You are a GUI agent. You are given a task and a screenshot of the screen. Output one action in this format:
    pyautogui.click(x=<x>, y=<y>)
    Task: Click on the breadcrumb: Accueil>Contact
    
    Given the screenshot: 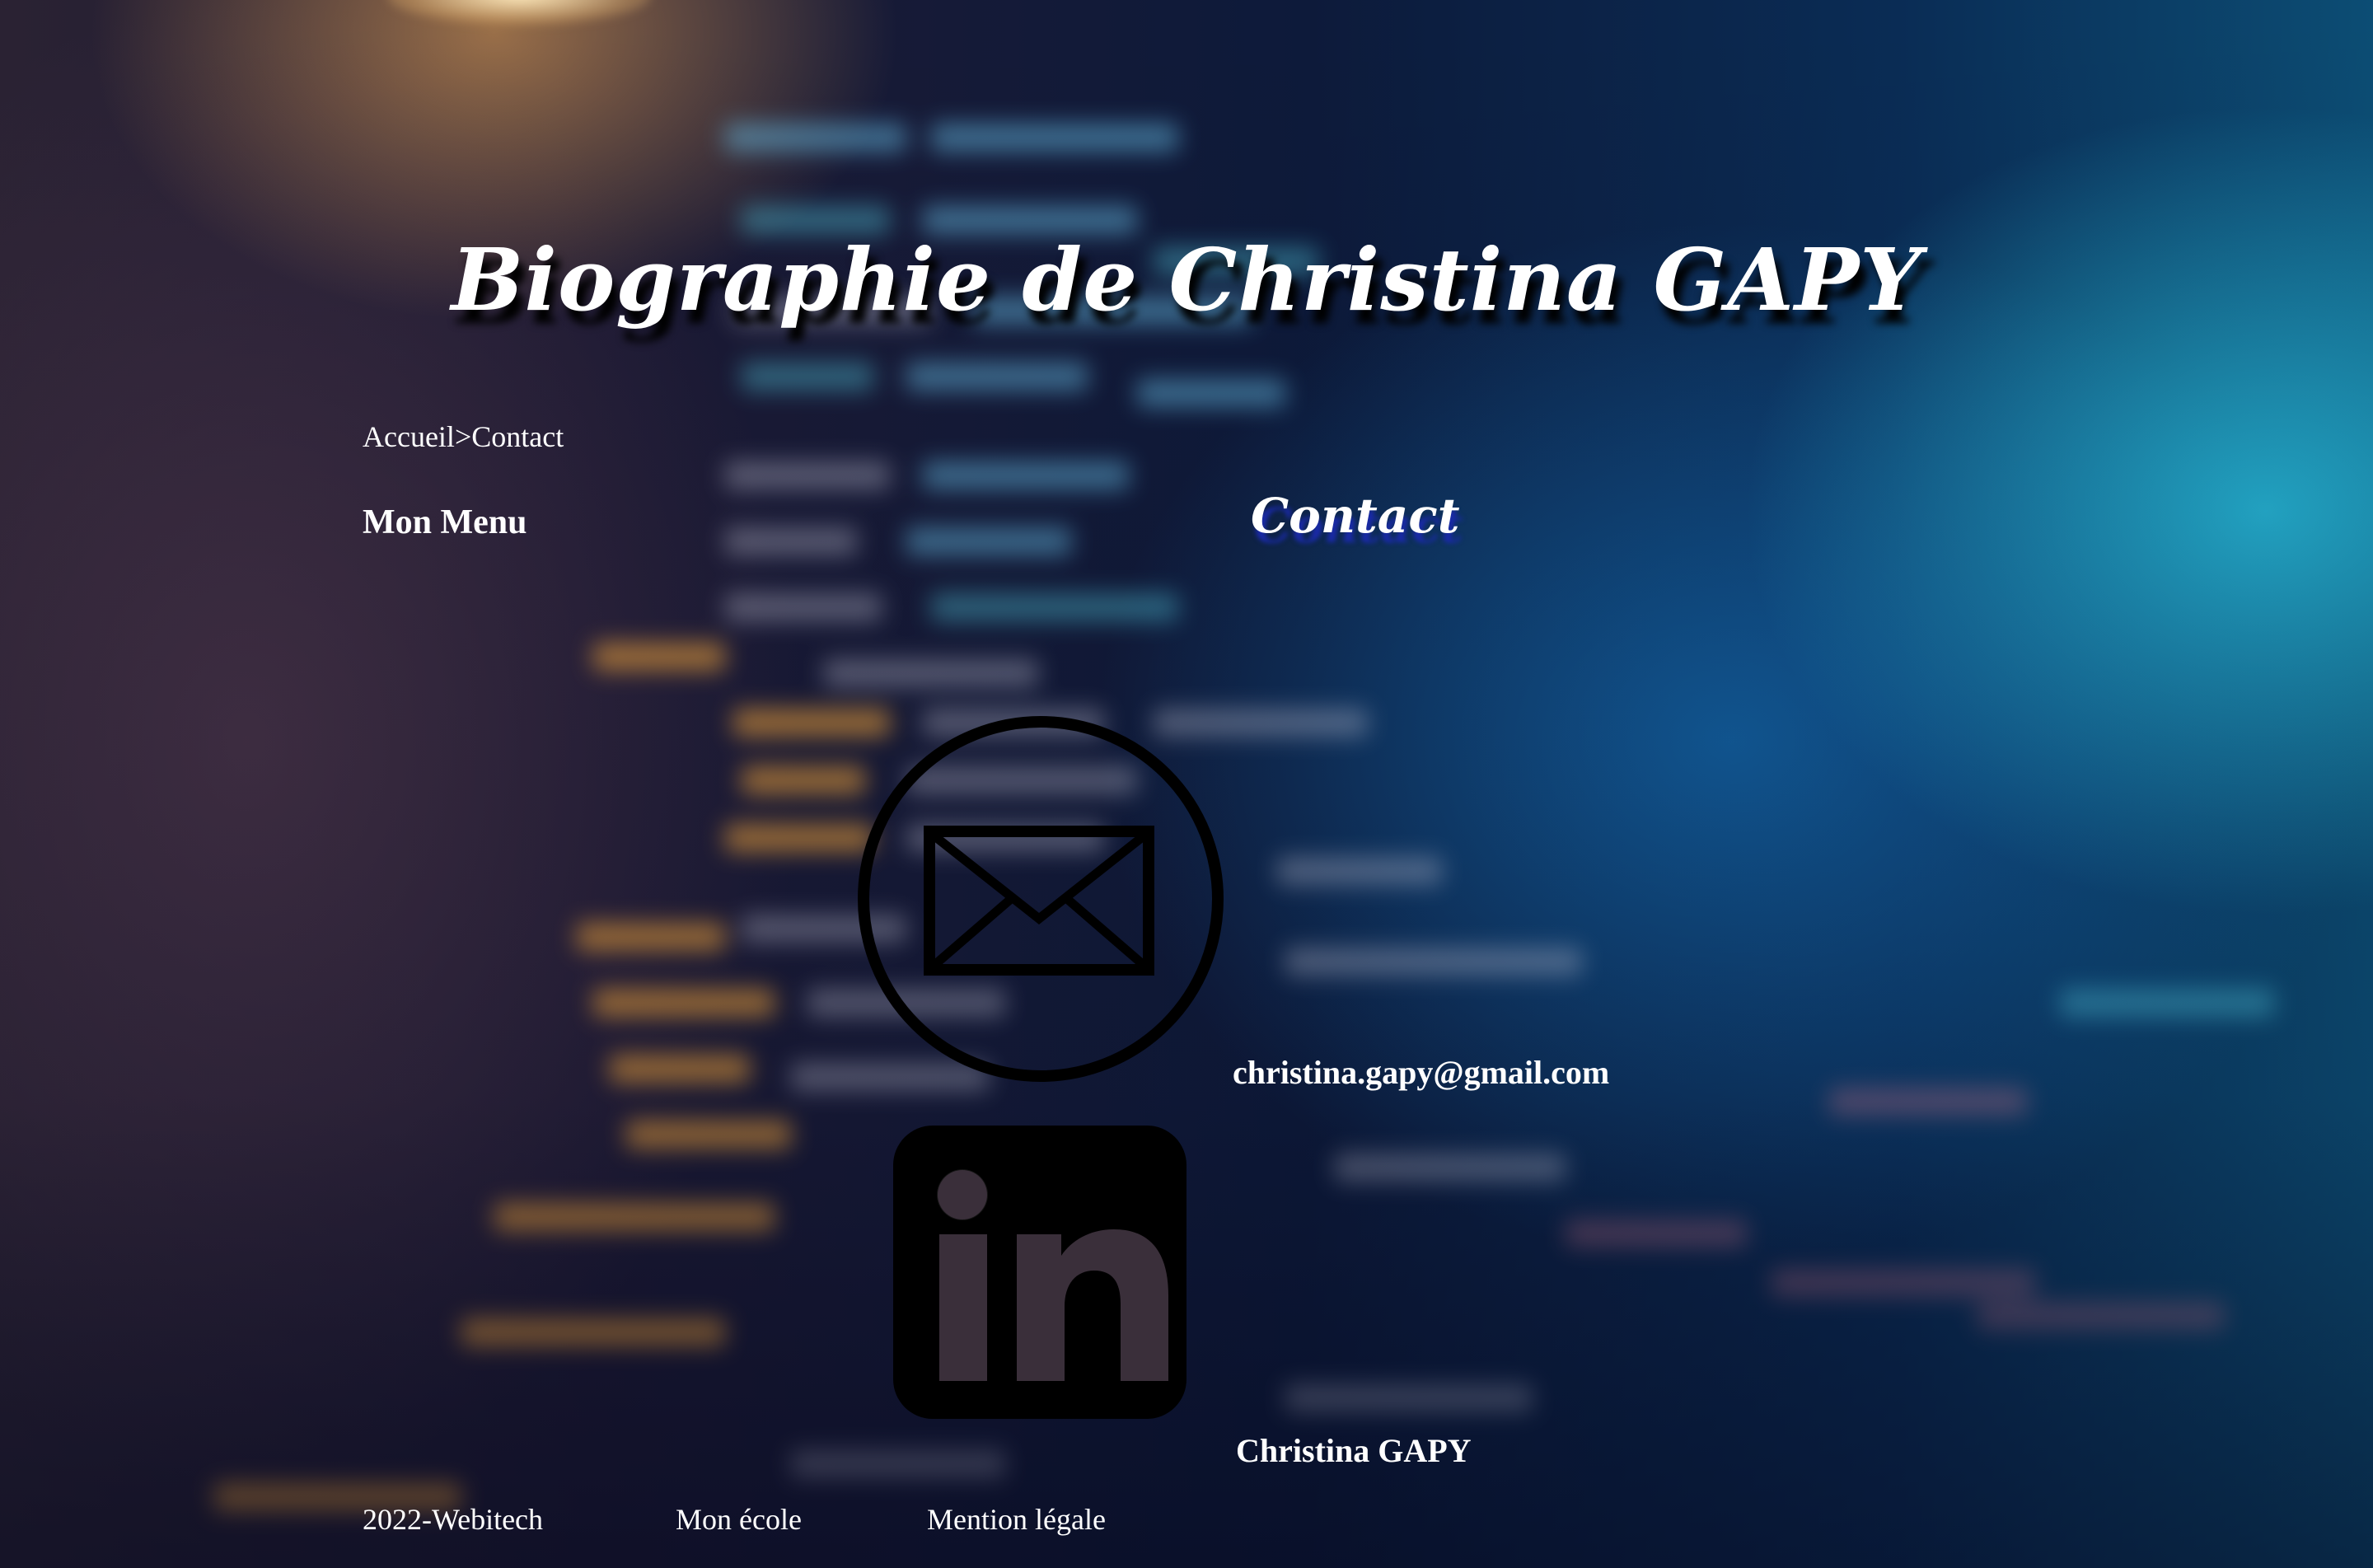 What is the action you would take?
    pyautogui.click(x=463, y=436)
    